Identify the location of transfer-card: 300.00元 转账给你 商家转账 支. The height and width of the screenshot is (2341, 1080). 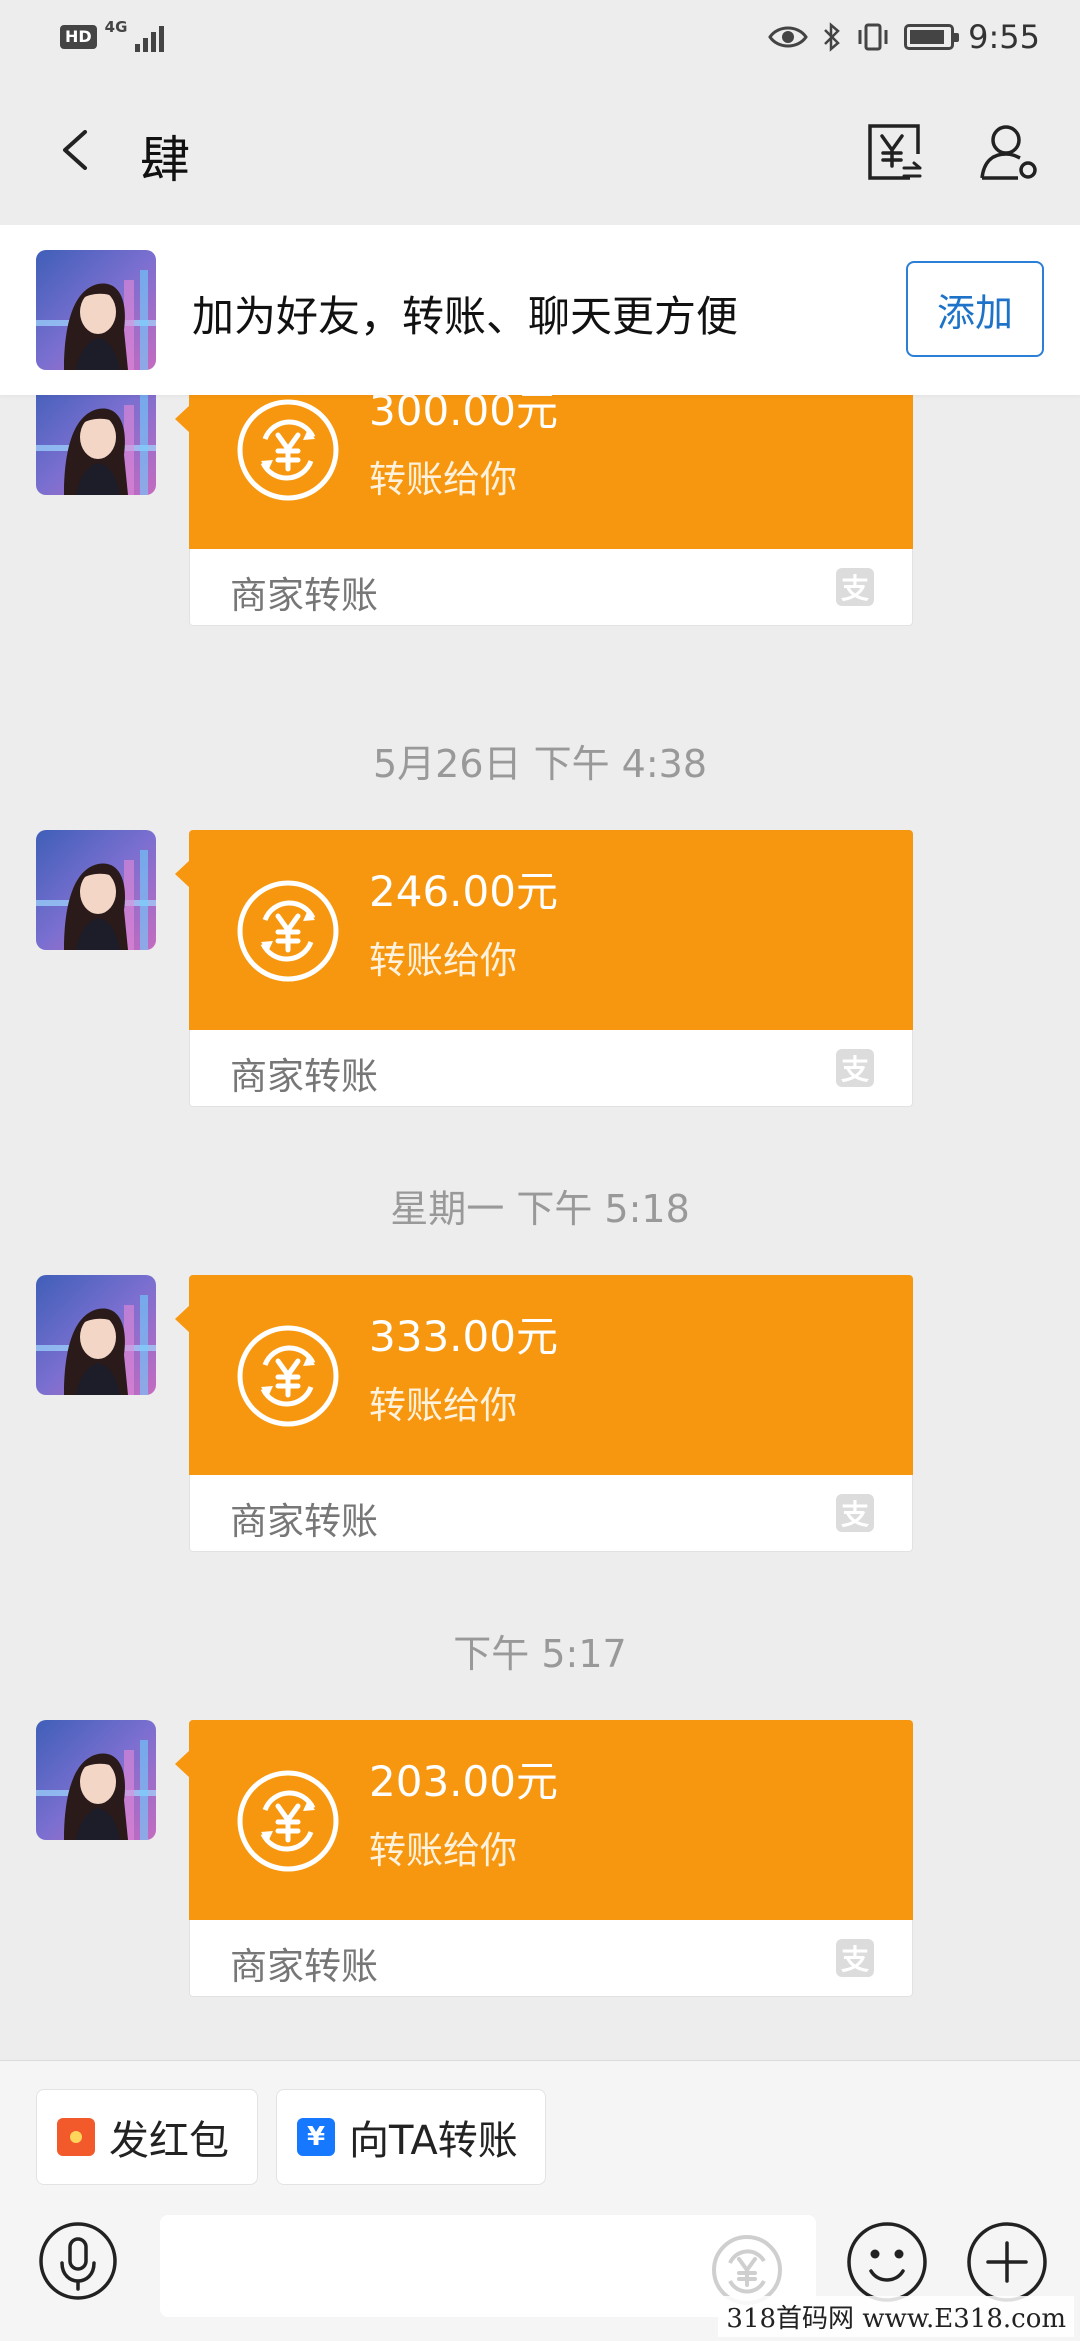
(544, 511).